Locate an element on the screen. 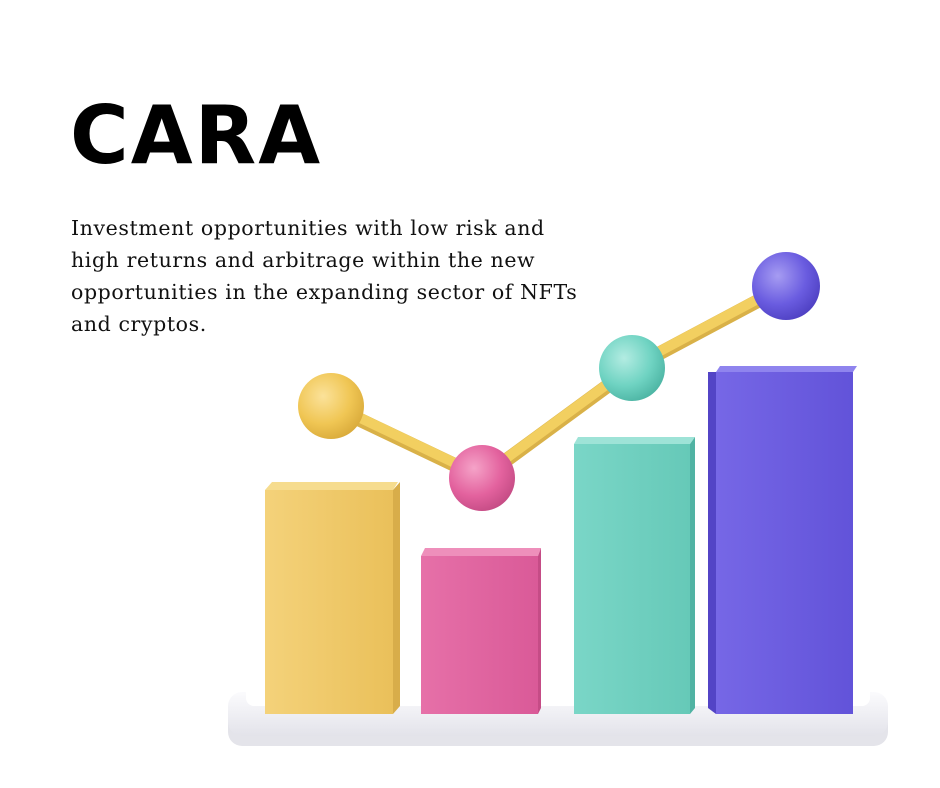  yellow-point-sphere is located at coordinates (331, 406).